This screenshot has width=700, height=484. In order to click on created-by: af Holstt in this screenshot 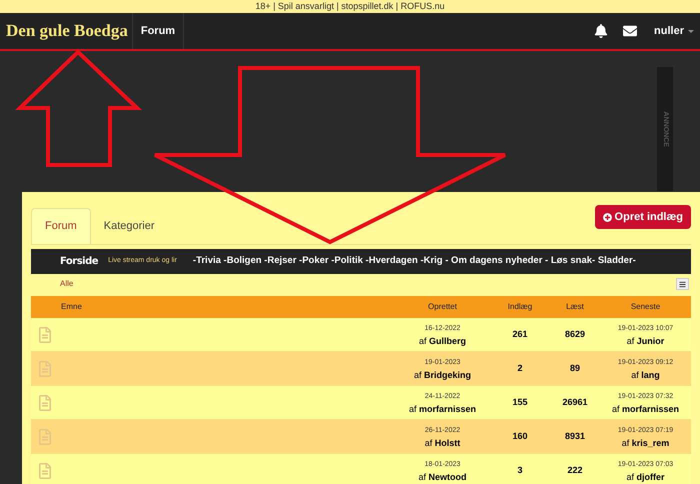, I will do `click(442, 442)`.